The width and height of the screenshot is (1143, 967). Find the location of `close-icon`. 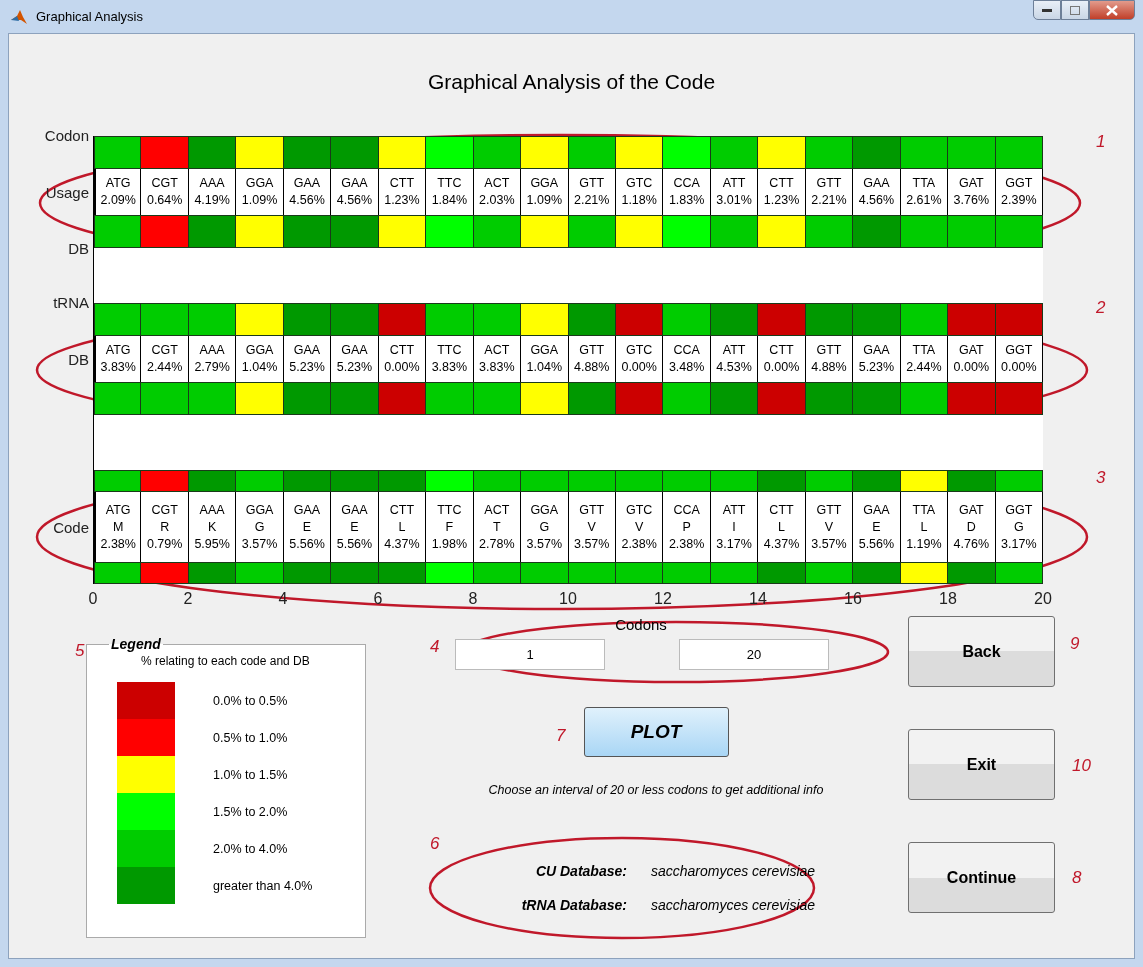

close-icon is located at coordinates (1112, 10).